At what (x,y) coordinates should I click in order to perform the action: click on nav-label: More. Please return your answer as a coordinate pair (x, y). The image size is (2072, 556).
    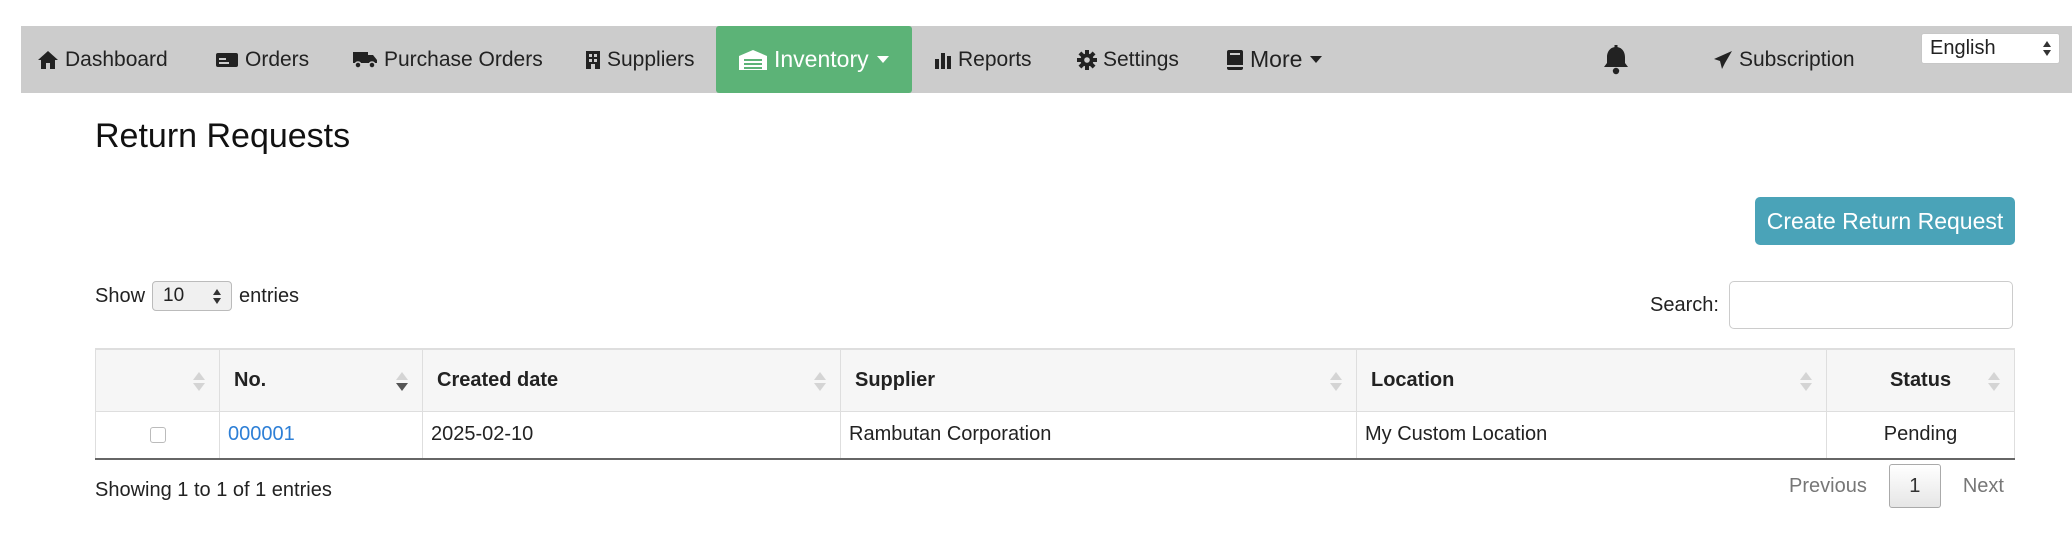
    Looking at the image, I should click on (1276, 59).